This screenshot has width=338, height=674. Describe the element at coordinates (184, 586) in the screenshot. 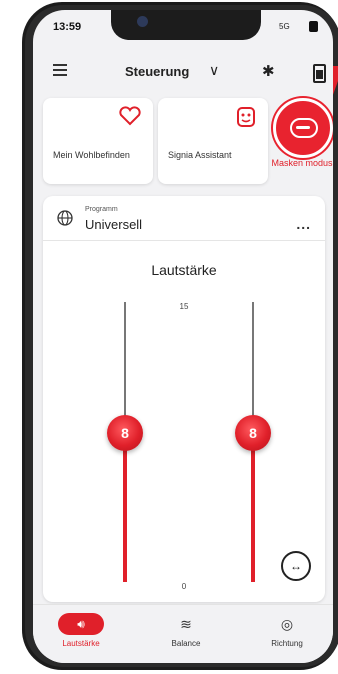

I see `volume-scale-min: 0` at that location.